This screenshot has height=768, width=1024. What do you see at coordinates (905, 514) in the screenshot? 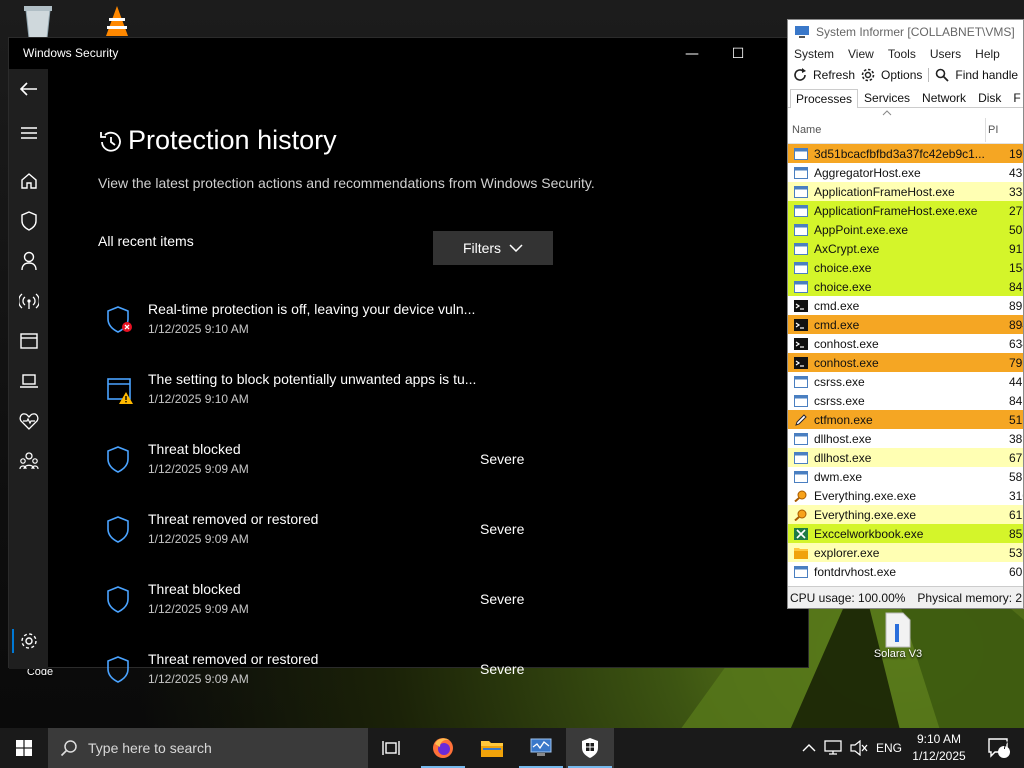
I see `process-row: Everything.exe.exe 612` at bounding box center [905, 514].